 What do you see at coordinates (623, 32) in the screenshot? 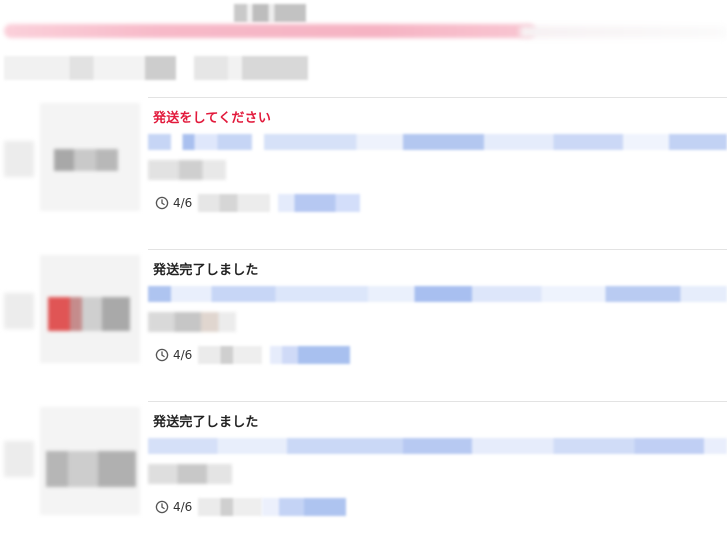
I see `header-fade` at bounding box center [623, 32].